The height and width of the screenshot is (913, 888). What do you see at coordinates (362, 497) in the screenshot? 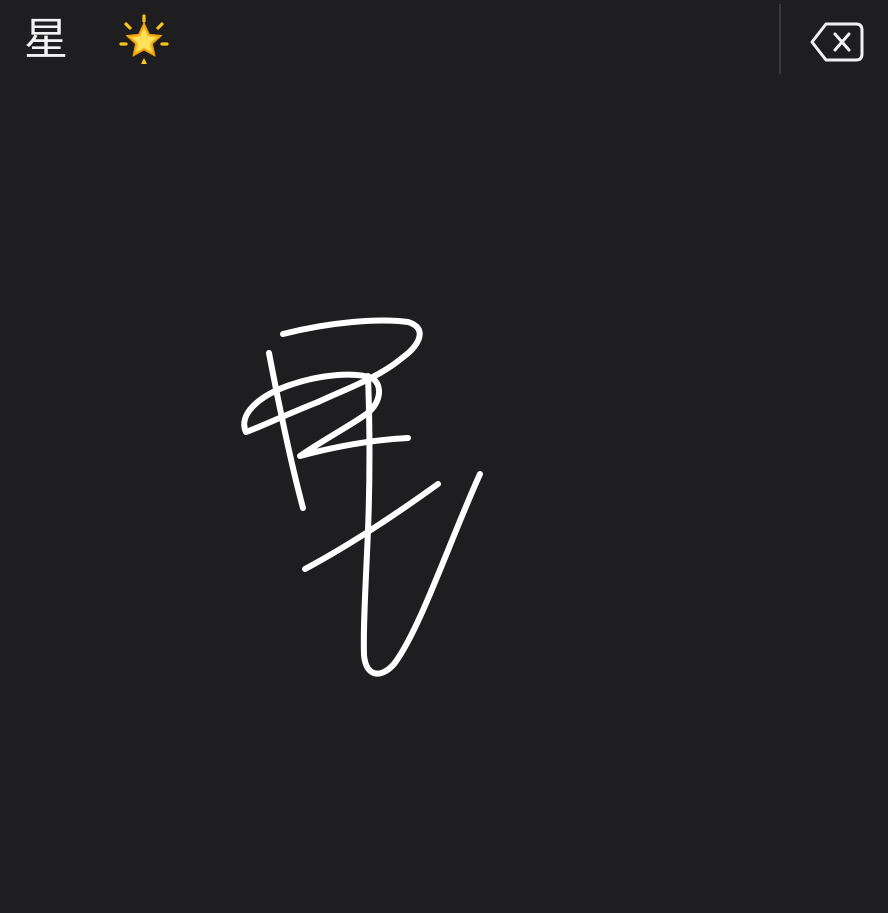
I see `handwritten-strokes` at bounding box center [362, 497].